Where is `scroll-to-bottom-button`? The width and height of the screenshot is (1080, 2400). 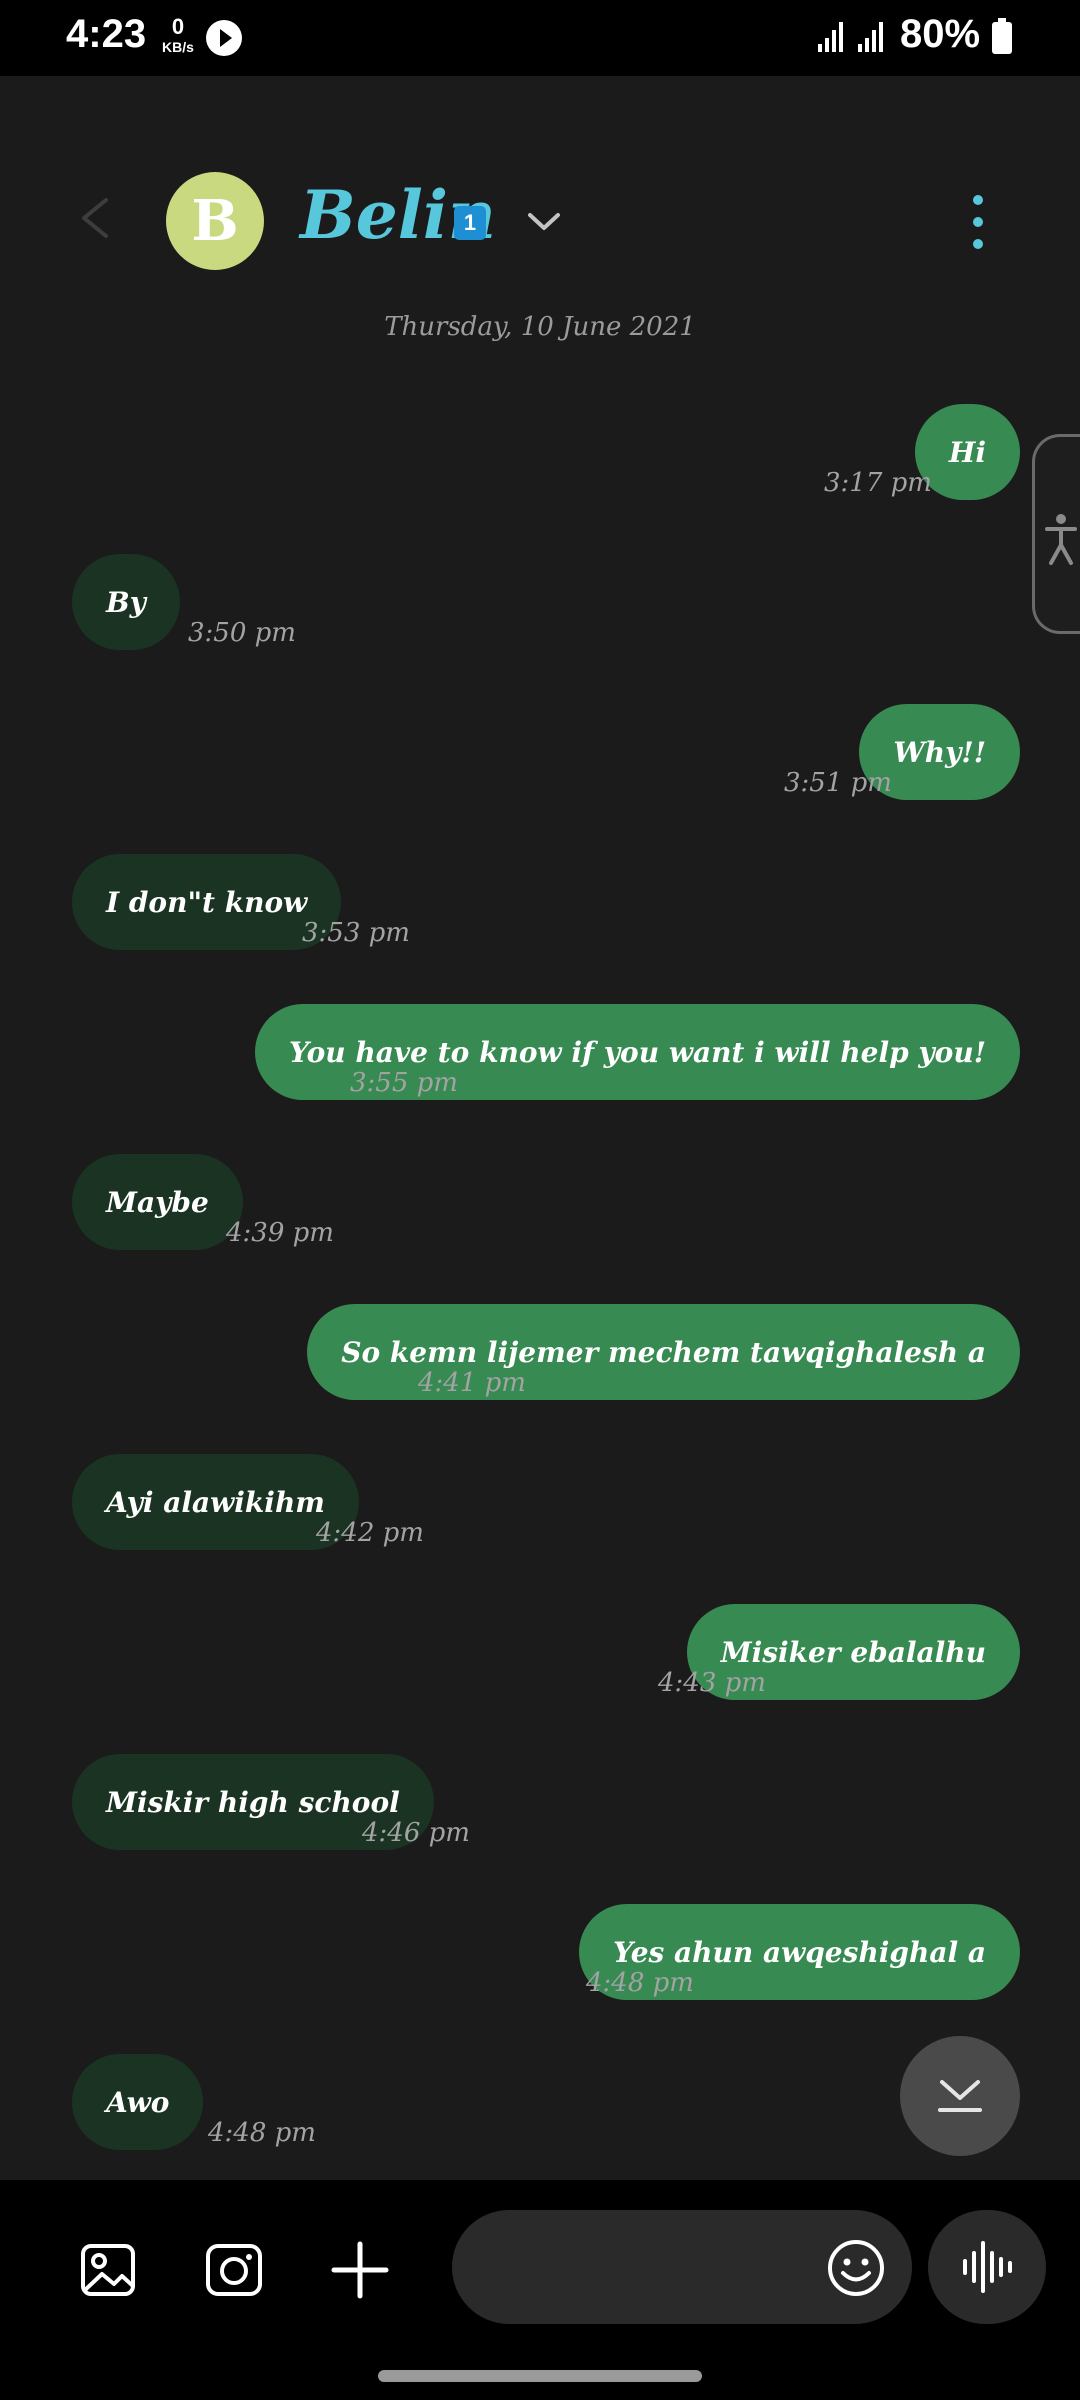
scroll-to-bottom-button is located at coordinates (960, 2096).